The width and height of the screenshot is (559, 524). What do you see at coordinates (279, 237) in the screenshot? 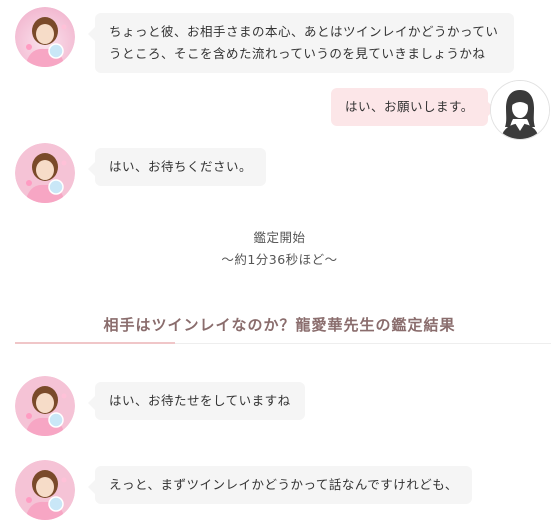
I see `appraisal-start-label: 鑑定開始` at bounding box center [279, 237].